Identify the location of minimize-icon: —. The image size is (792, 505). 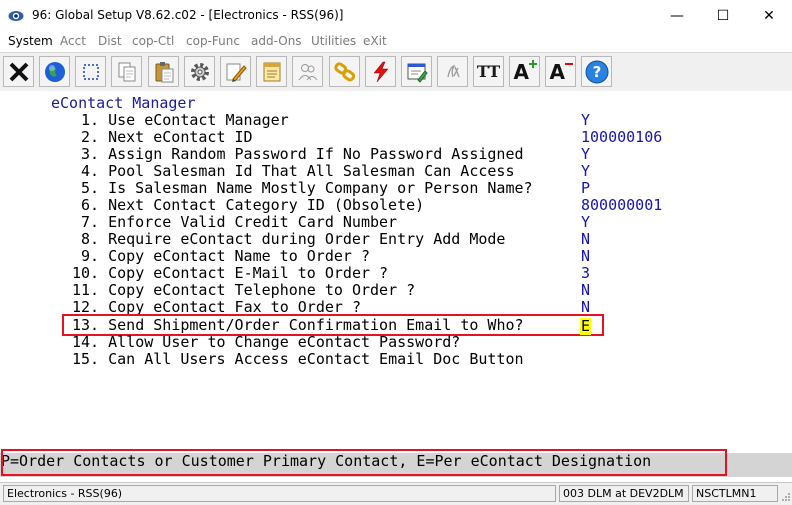
(677, 16).